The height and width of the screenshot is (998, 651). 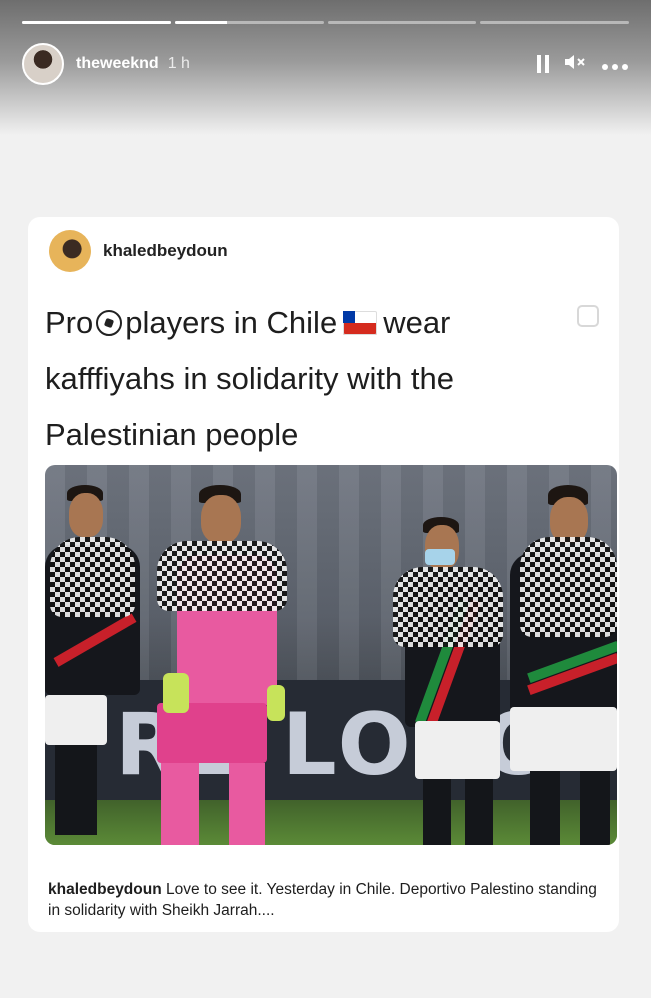 I want to click on story-timestamp: 1 h, so click(x=178, y=63).